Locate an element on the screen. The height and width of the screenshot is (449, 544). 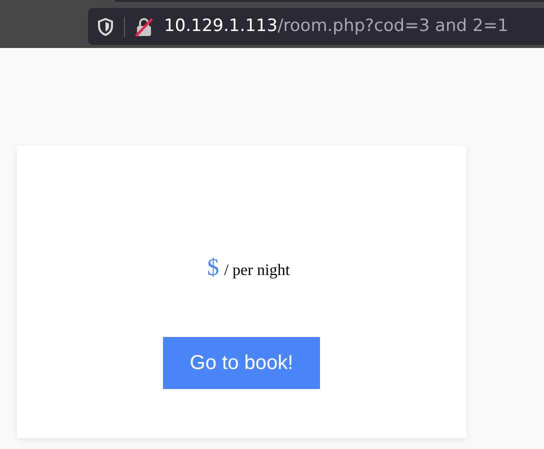
address-bar: 10.129.1.113/room.php?cod=3 and 2=1 is located at coordinates (316, 26).